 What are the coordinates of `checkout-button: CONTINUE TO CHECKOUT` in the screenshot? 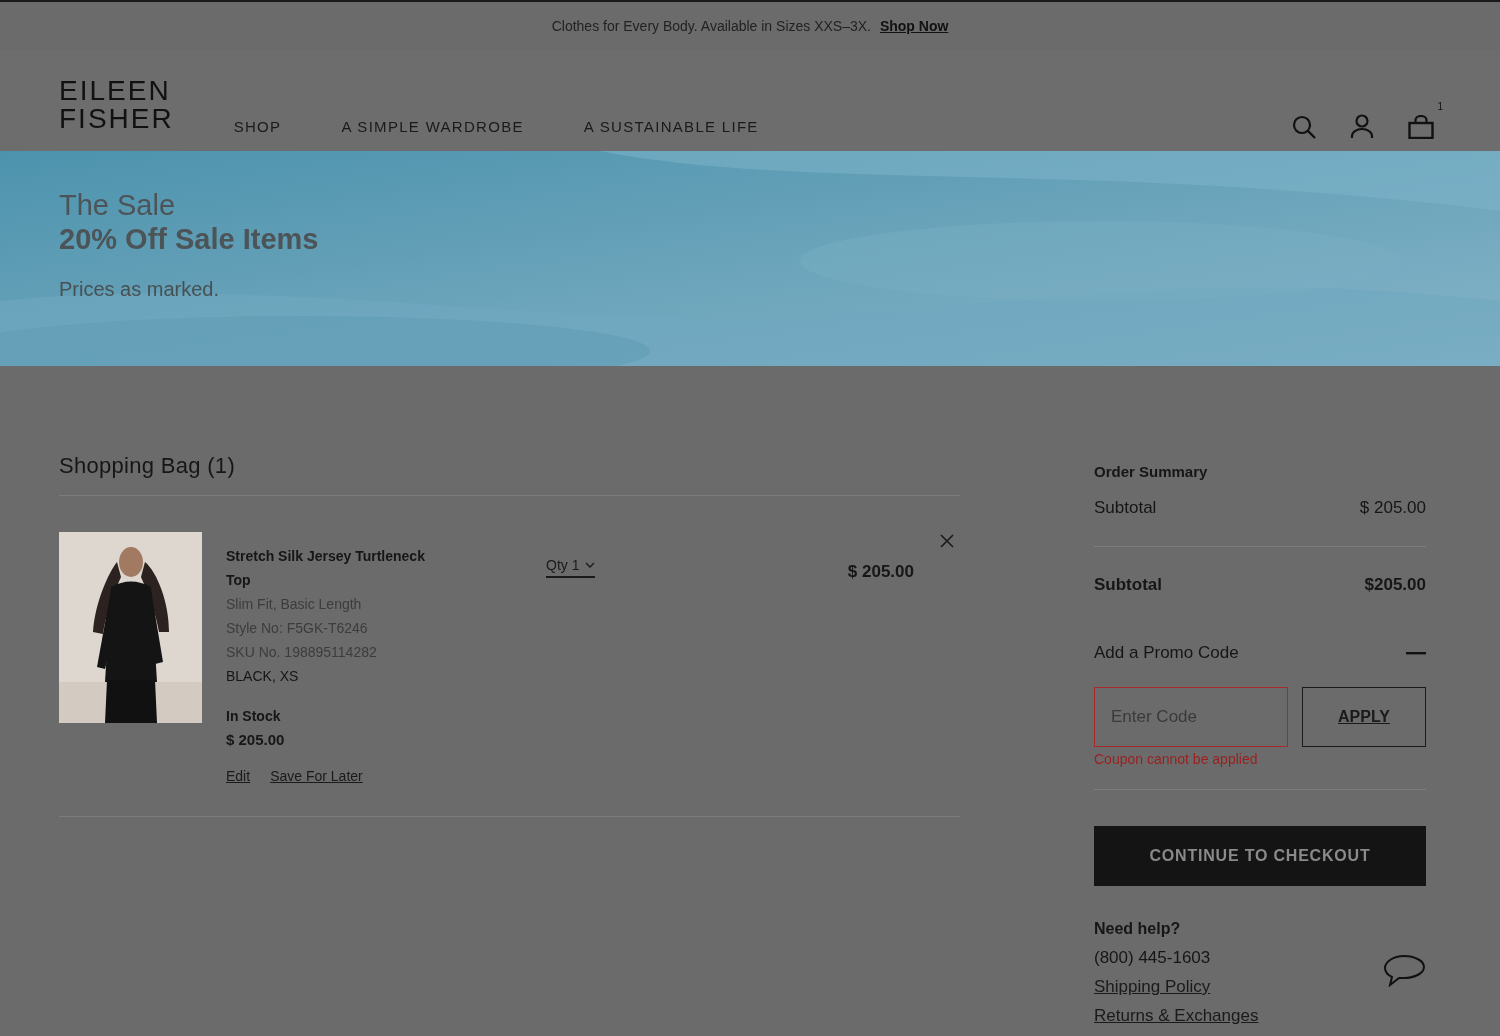 It's located at (1260, 856).